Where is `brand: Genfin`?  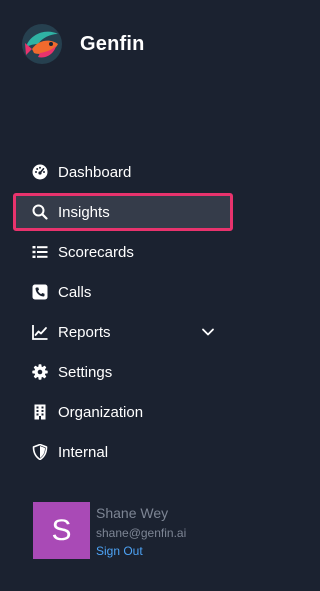
brand: Genfin is located at coordinates (82, 44).